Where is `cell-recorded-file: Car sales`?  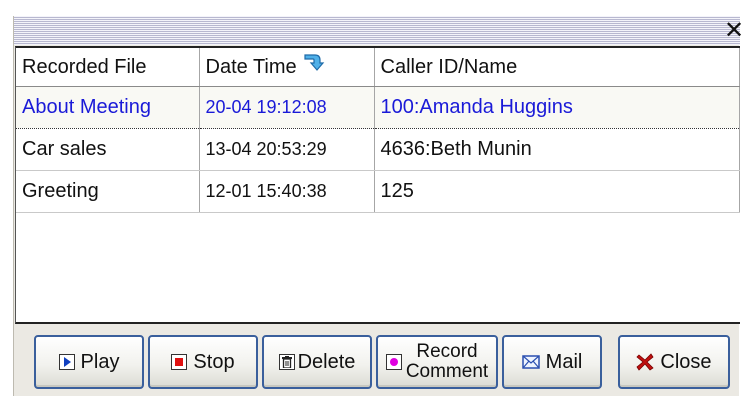 cell-recorded-file: Car sales is located at coordinates (108, 149).